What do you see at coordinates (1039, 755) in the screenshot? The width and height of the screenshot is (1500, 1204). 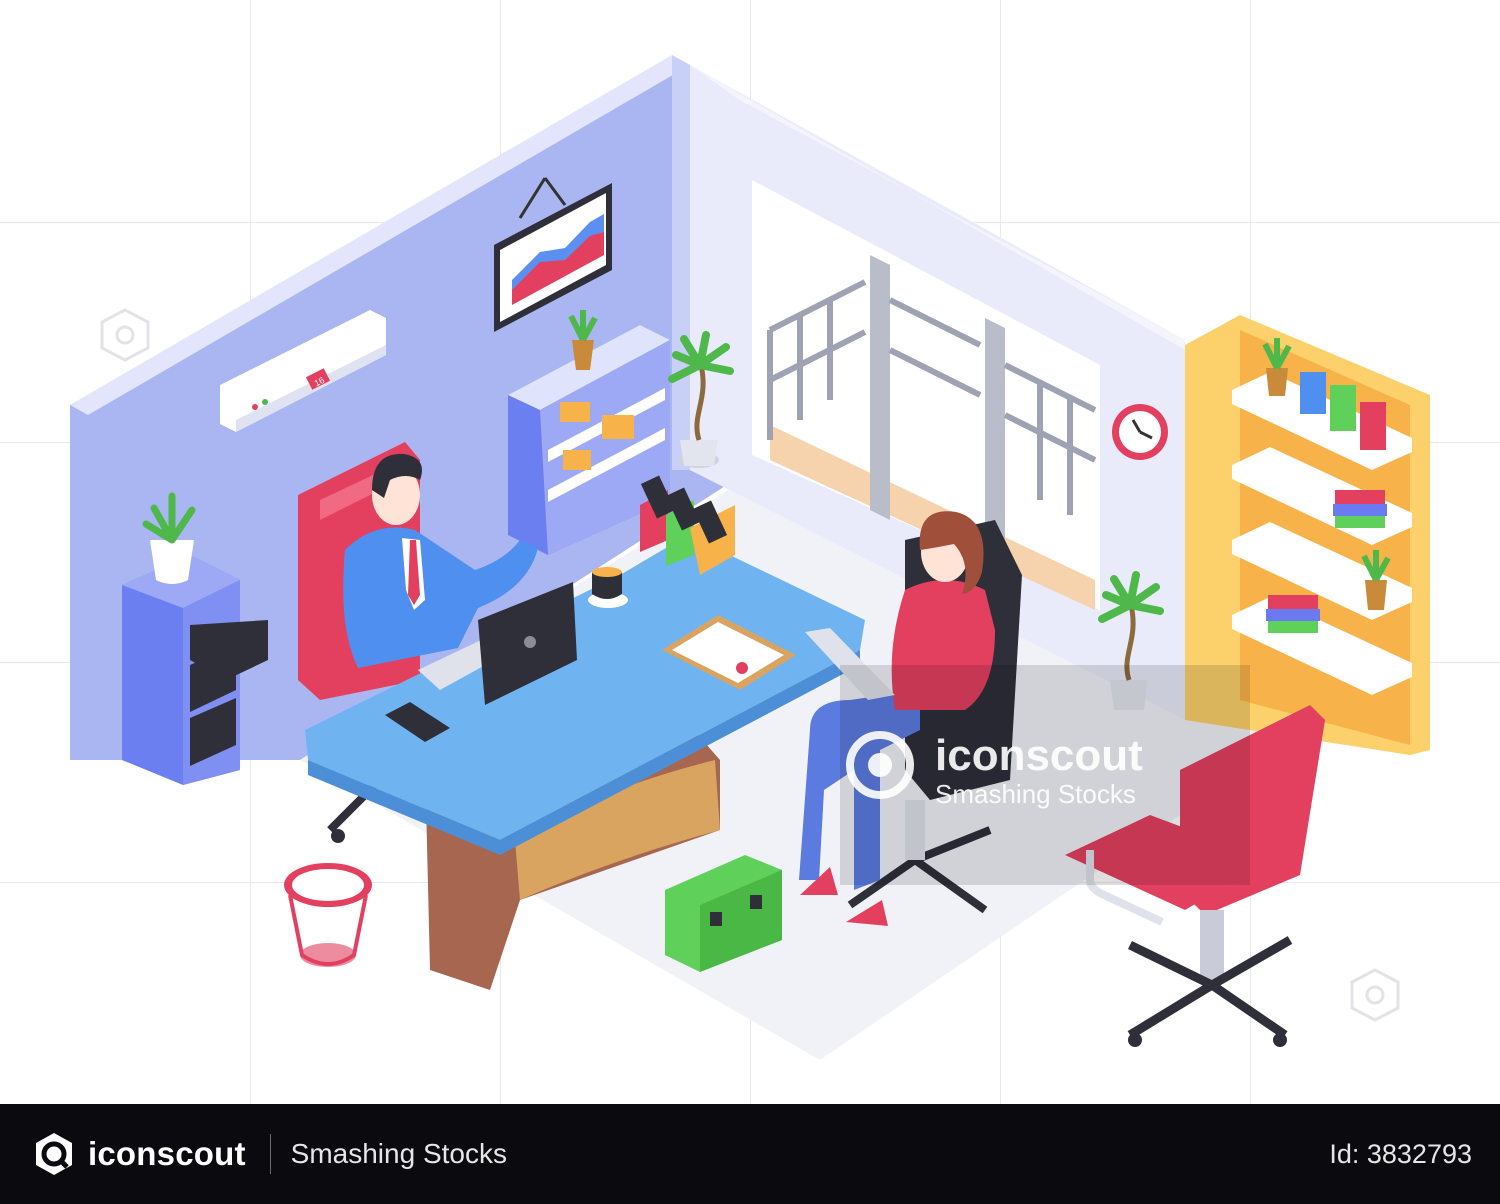 I see `watermark-brand: iconscout` at bounding box center [1039, 755].